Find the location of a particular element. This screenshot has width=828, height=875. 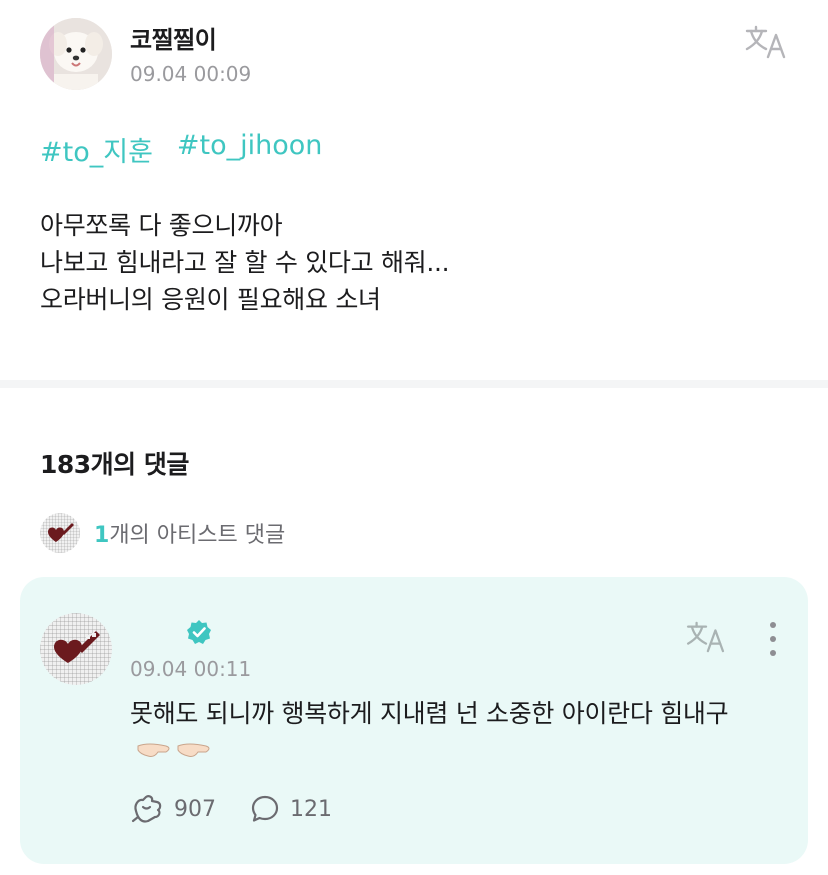

like-icon is located at coordinates (146, 809).